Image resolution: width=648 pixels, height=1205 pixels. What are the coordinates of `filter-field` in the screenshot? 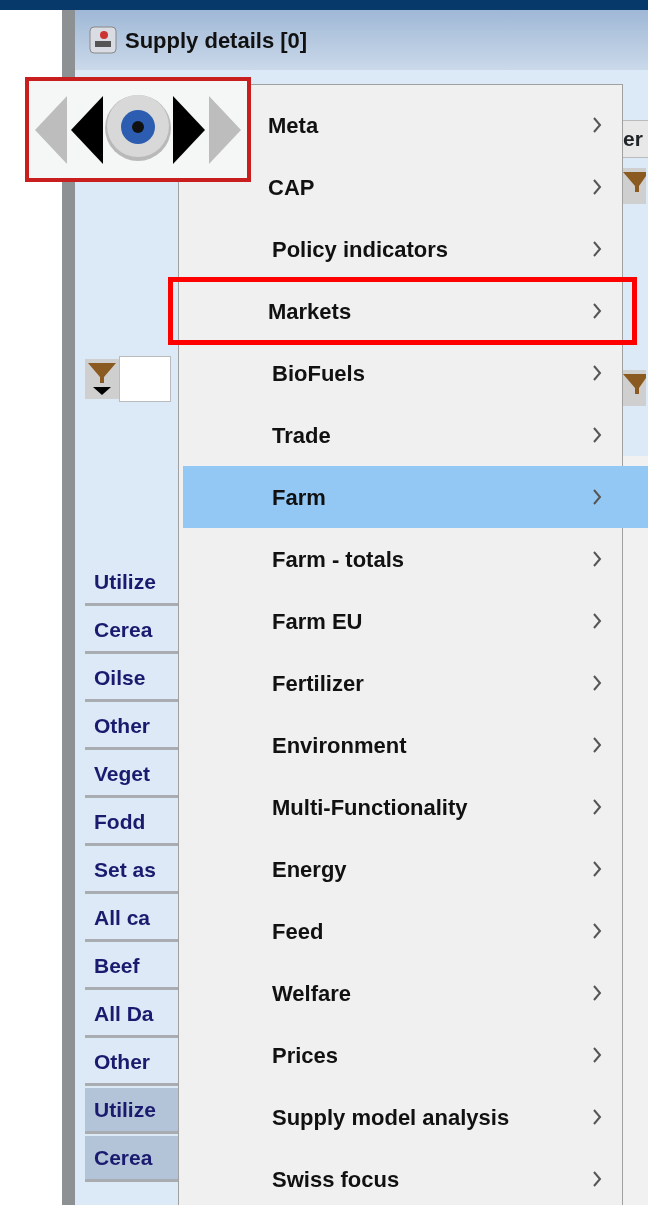 It's located at (145, 379).